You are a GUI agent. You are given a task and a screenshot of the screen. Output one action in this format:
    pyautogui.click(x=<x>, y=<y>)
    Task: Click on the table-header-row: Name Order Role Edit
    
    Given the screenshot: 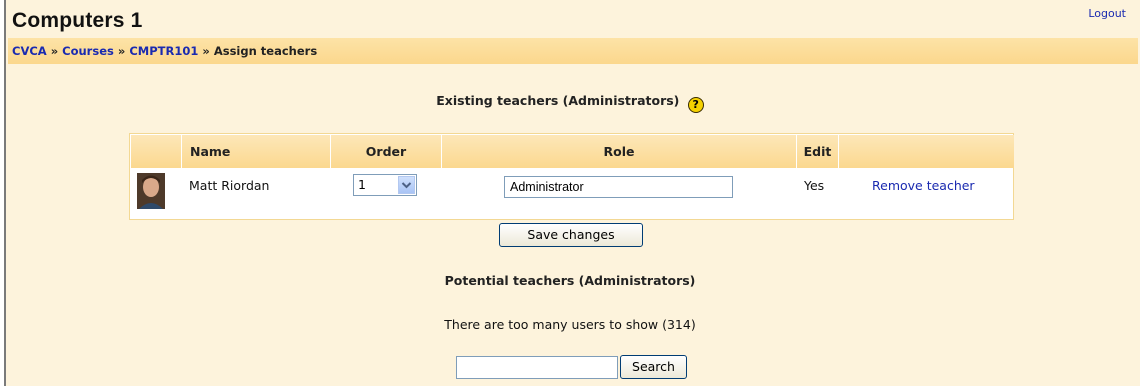 What is the action you would take?
    pyautogui.click(x=572, y=151)
    